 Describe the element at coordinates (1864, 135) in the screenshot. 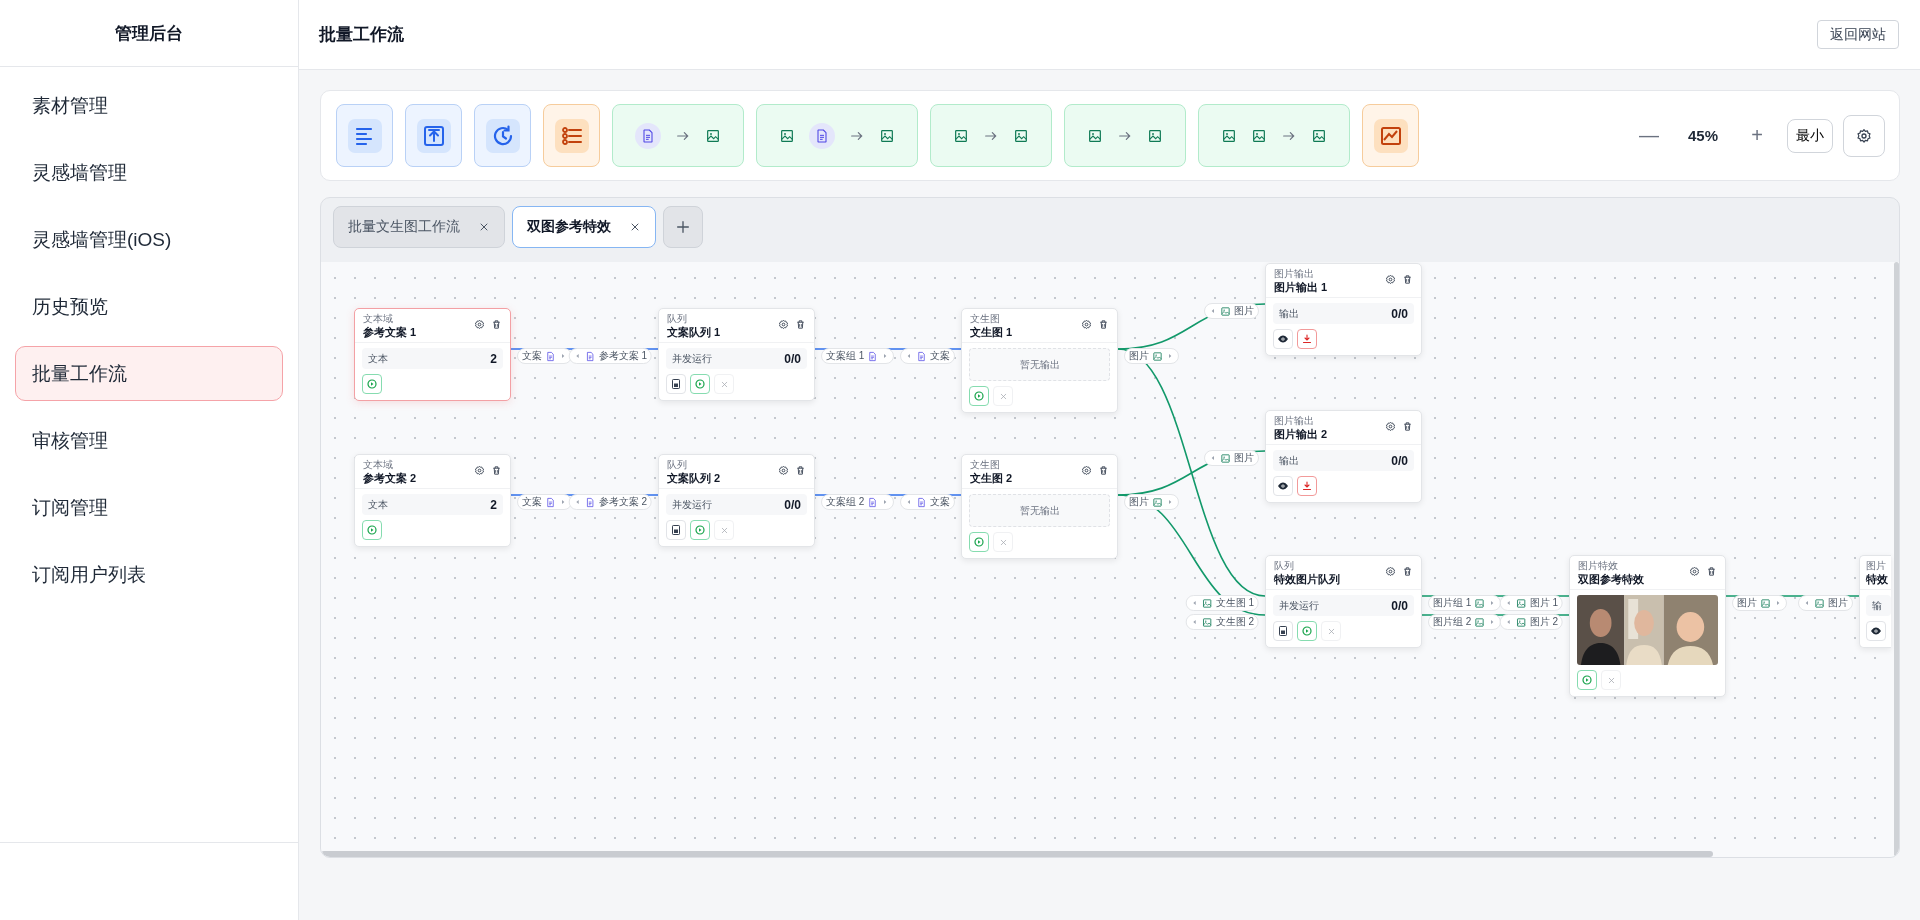

I see `settings-button` at that location.